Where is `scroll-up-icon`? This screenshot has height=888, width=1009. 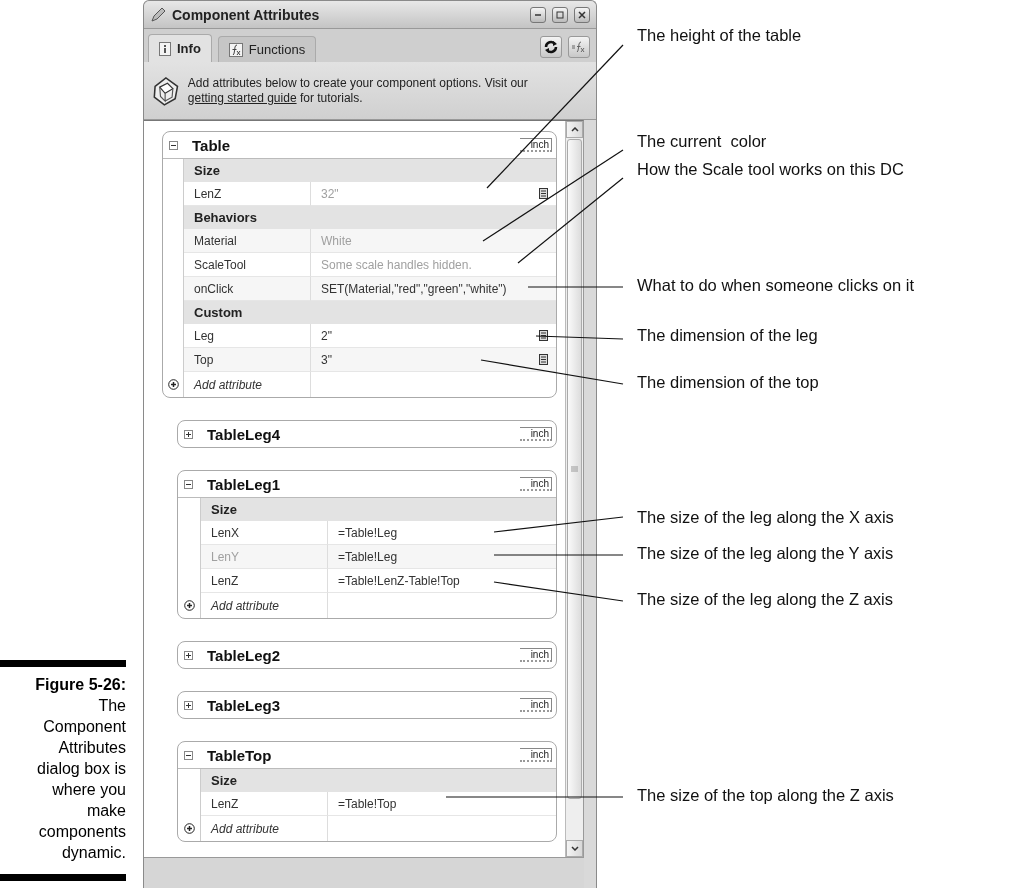 scroll-up-icon is located at coordinates (574, 129).